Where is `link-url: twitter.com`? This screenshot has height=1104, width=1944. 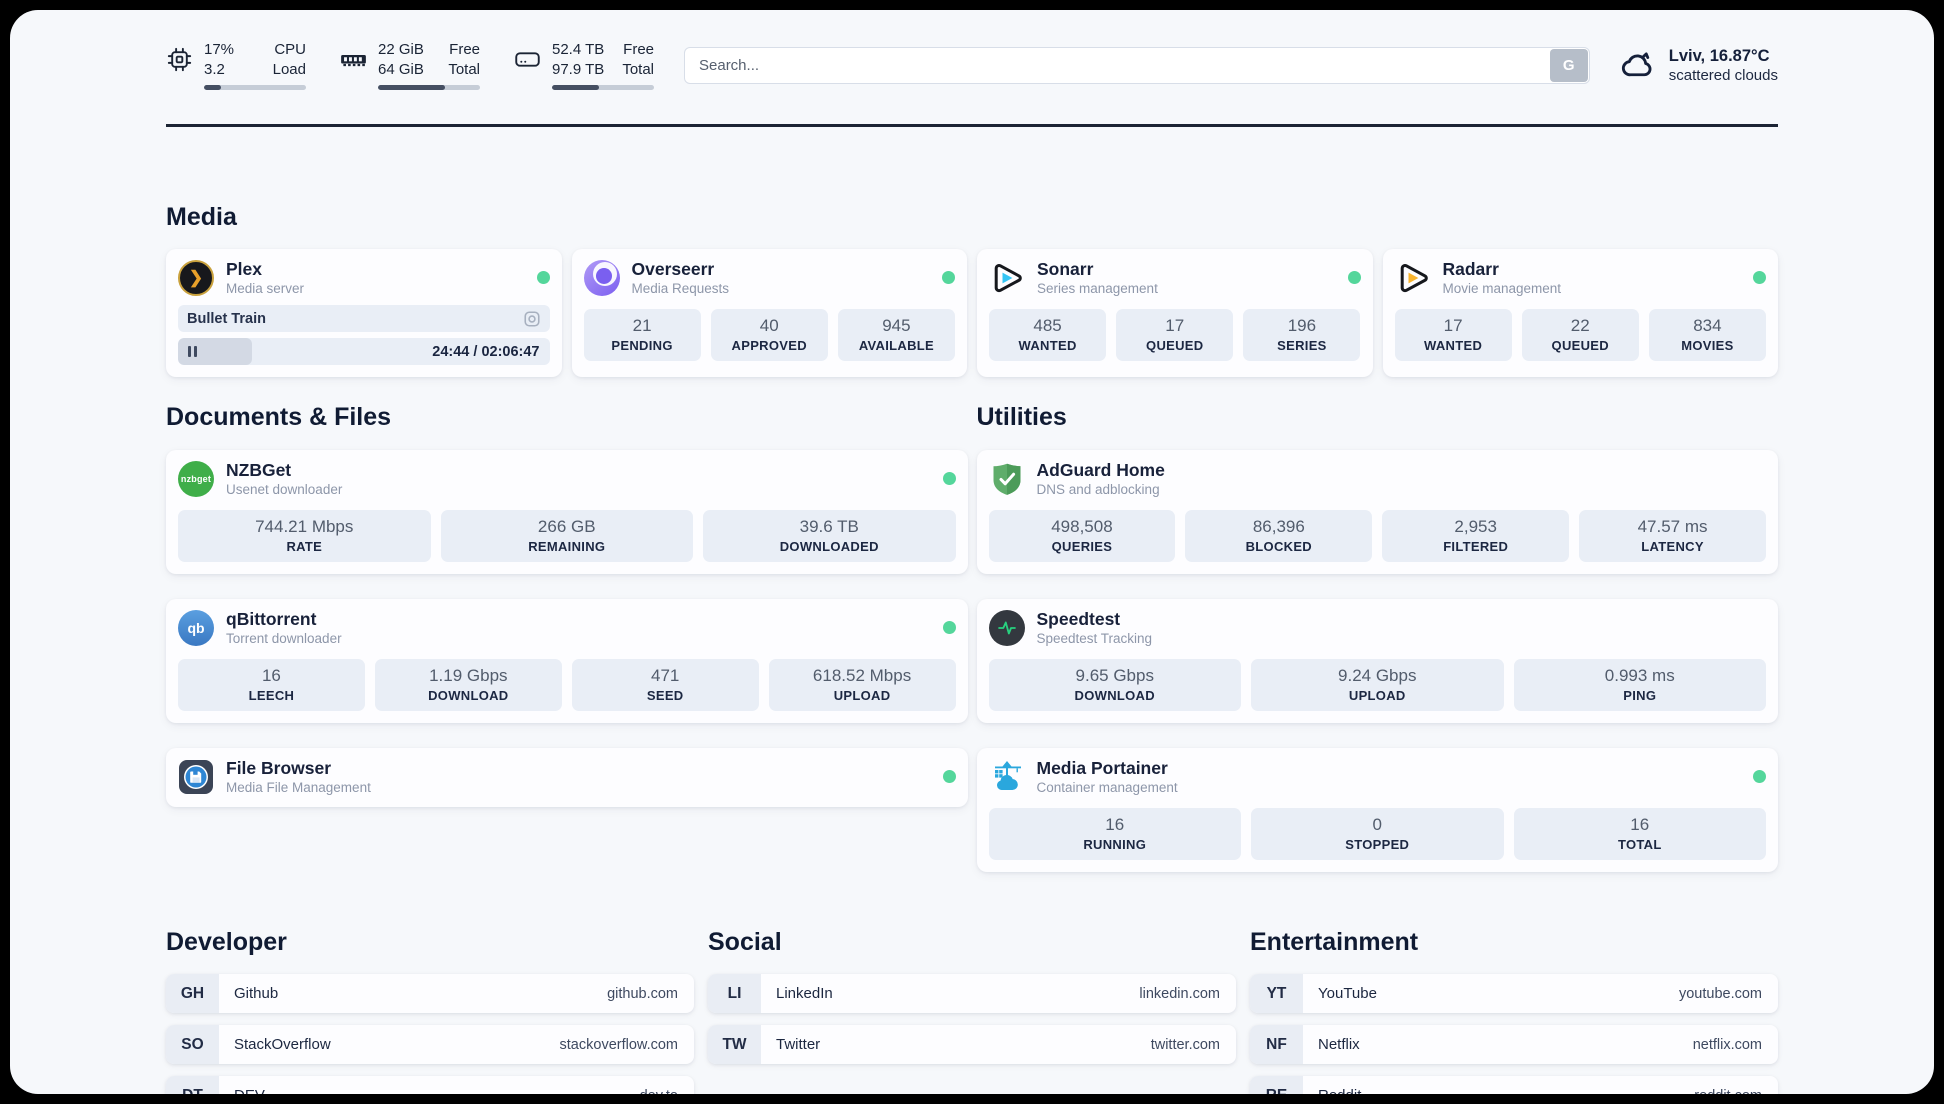
link-url: twitter.com is located at coordinates (1185, 1044).